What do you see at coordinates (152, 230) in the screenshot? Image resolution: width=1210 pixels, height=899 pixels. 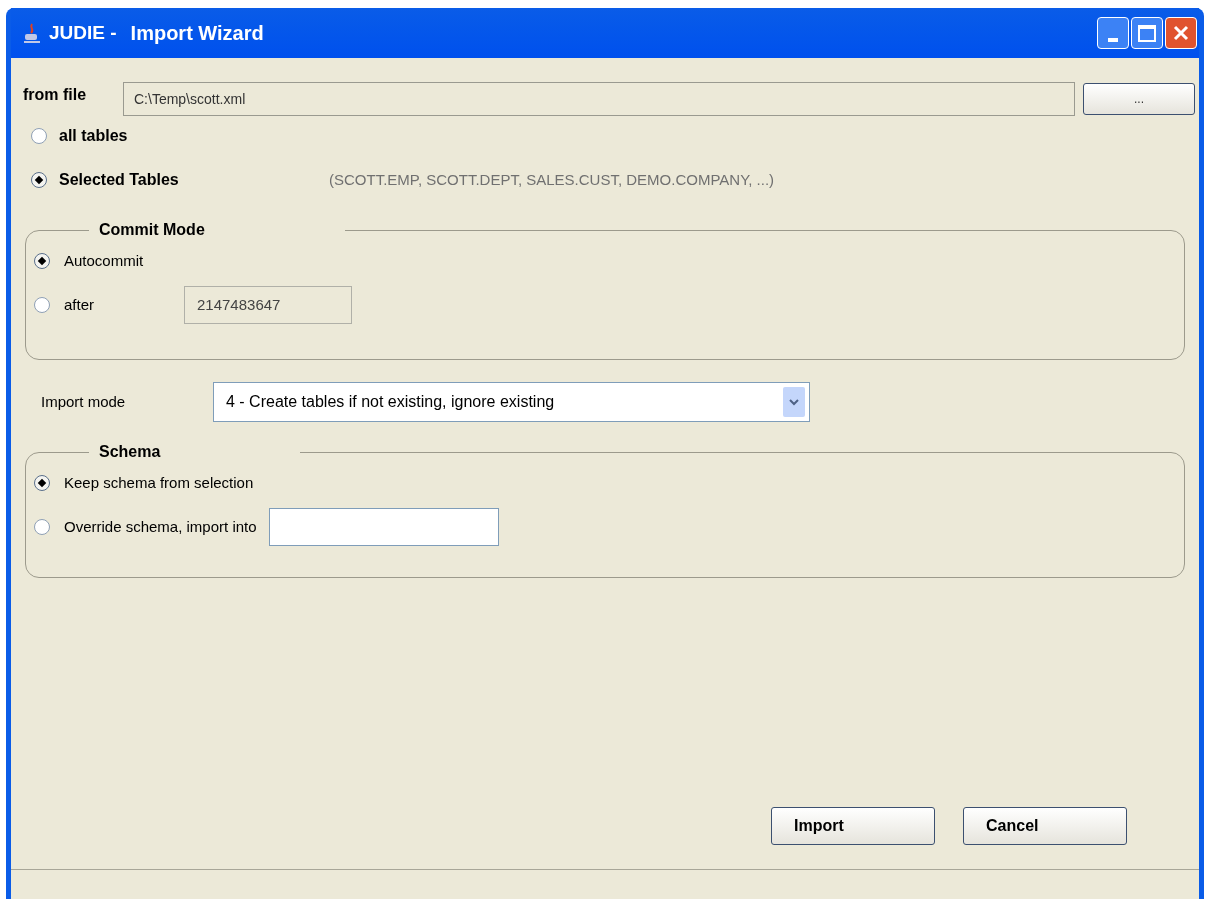 I see `group-title: Commit Mode` at bounding box center [152, 230].